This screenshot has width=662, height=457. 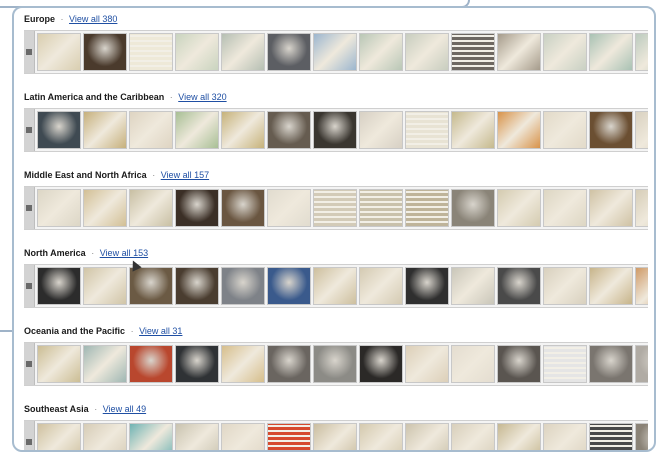 What do you see at coordinates (56, 409) in the screenshot?
I see `region-title: Southeast Asia` at bounding box center [56, 409].